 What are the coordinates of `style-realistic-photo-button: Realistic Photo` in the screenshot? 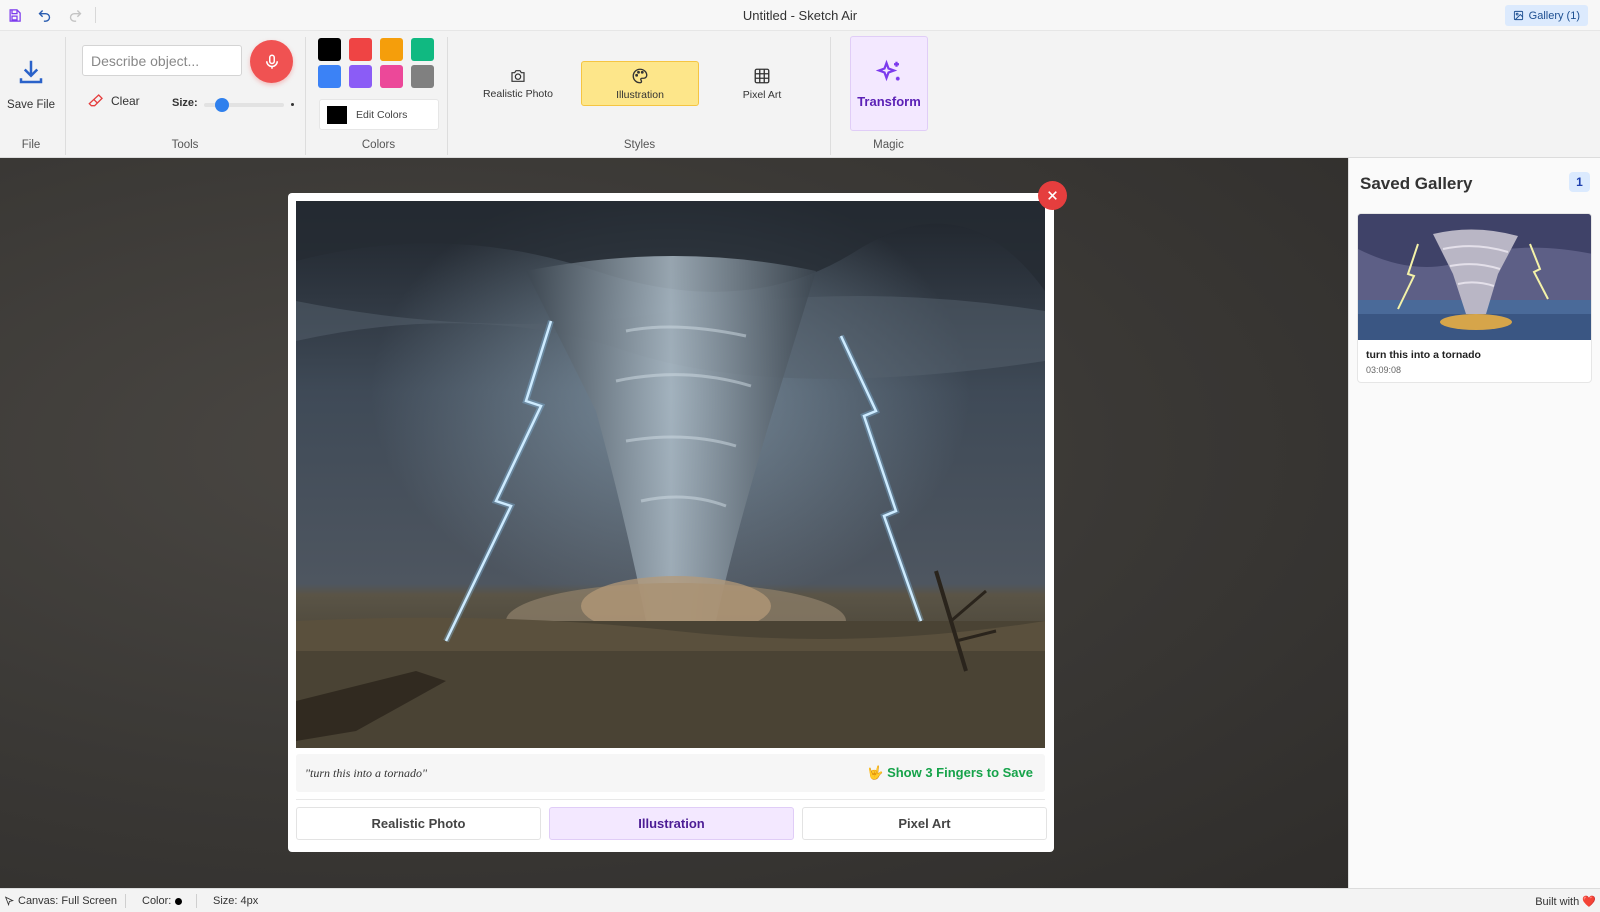 It's located at (518, 83).